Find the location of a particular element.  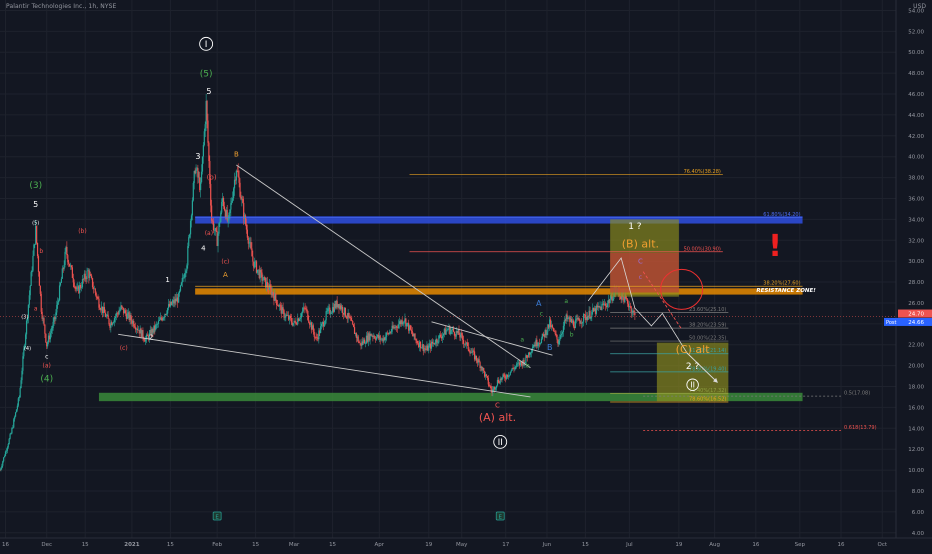

wave-label-text: ! is located at coordinates (775, 246).